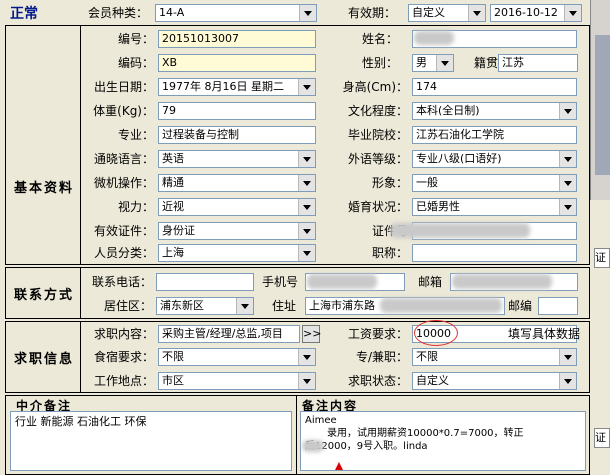 This screenshot has width=610, height=475. What do you see at coordinates (311, 334) in the screenshot?
I see `more-jobs-button: >>` at bounding box center [311, 334].